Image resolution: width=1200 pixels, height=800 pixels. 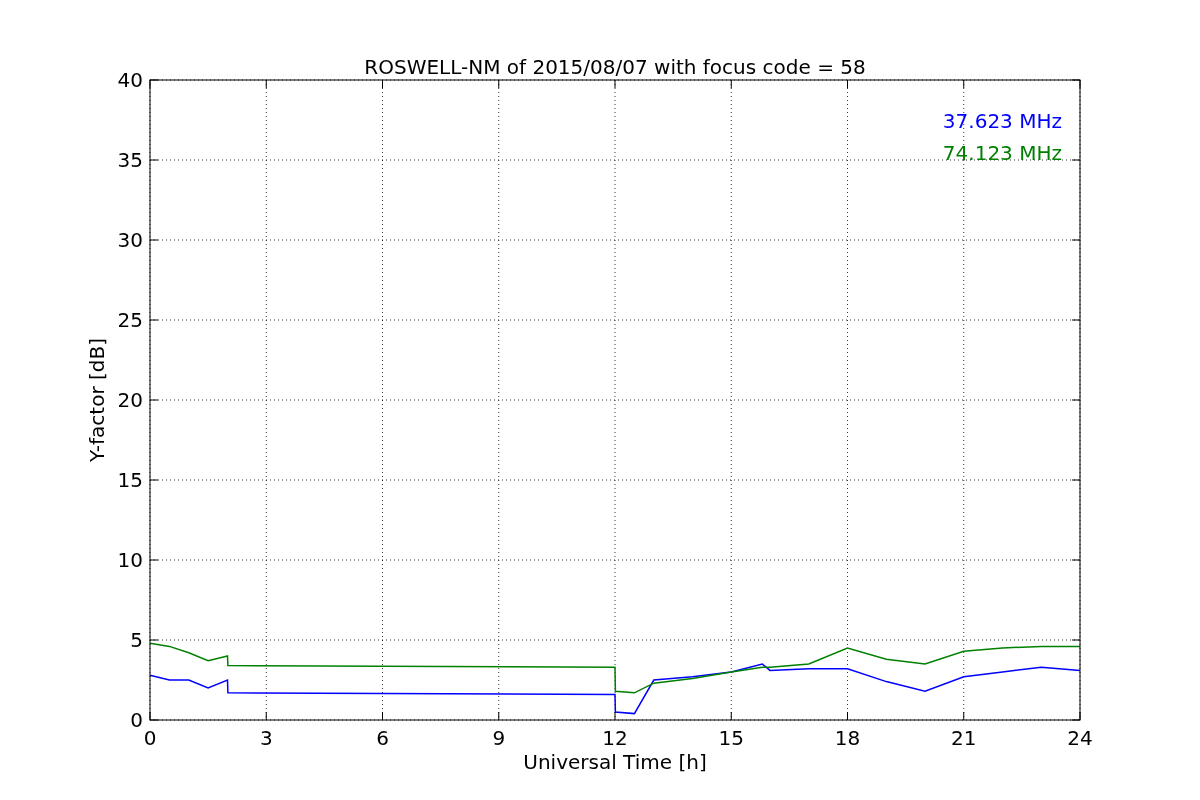 What do you see at coordinates (615, 738) in the screenshot?
I see `tick-label: 12` at bounding box center [615, 738].